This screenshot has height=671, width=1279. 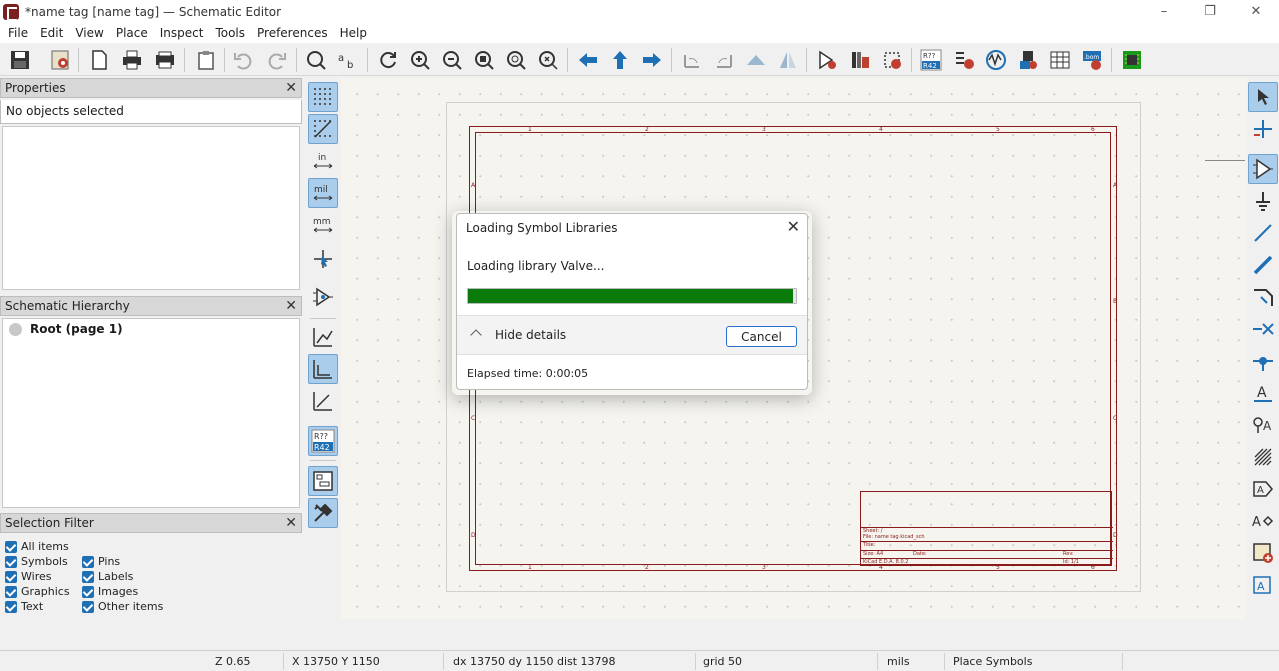 What do you see at coordinates (588, 60) in the screenshot?
I see `navigate-back-icon` at bounding box center [588, 60].